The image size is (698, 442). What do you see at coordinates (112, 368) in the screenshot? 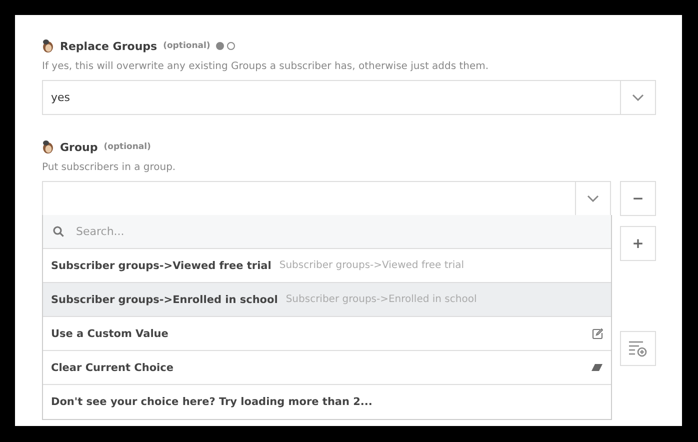
I see `item-label: Clear Current Choice` at bounding box center [112, 368].